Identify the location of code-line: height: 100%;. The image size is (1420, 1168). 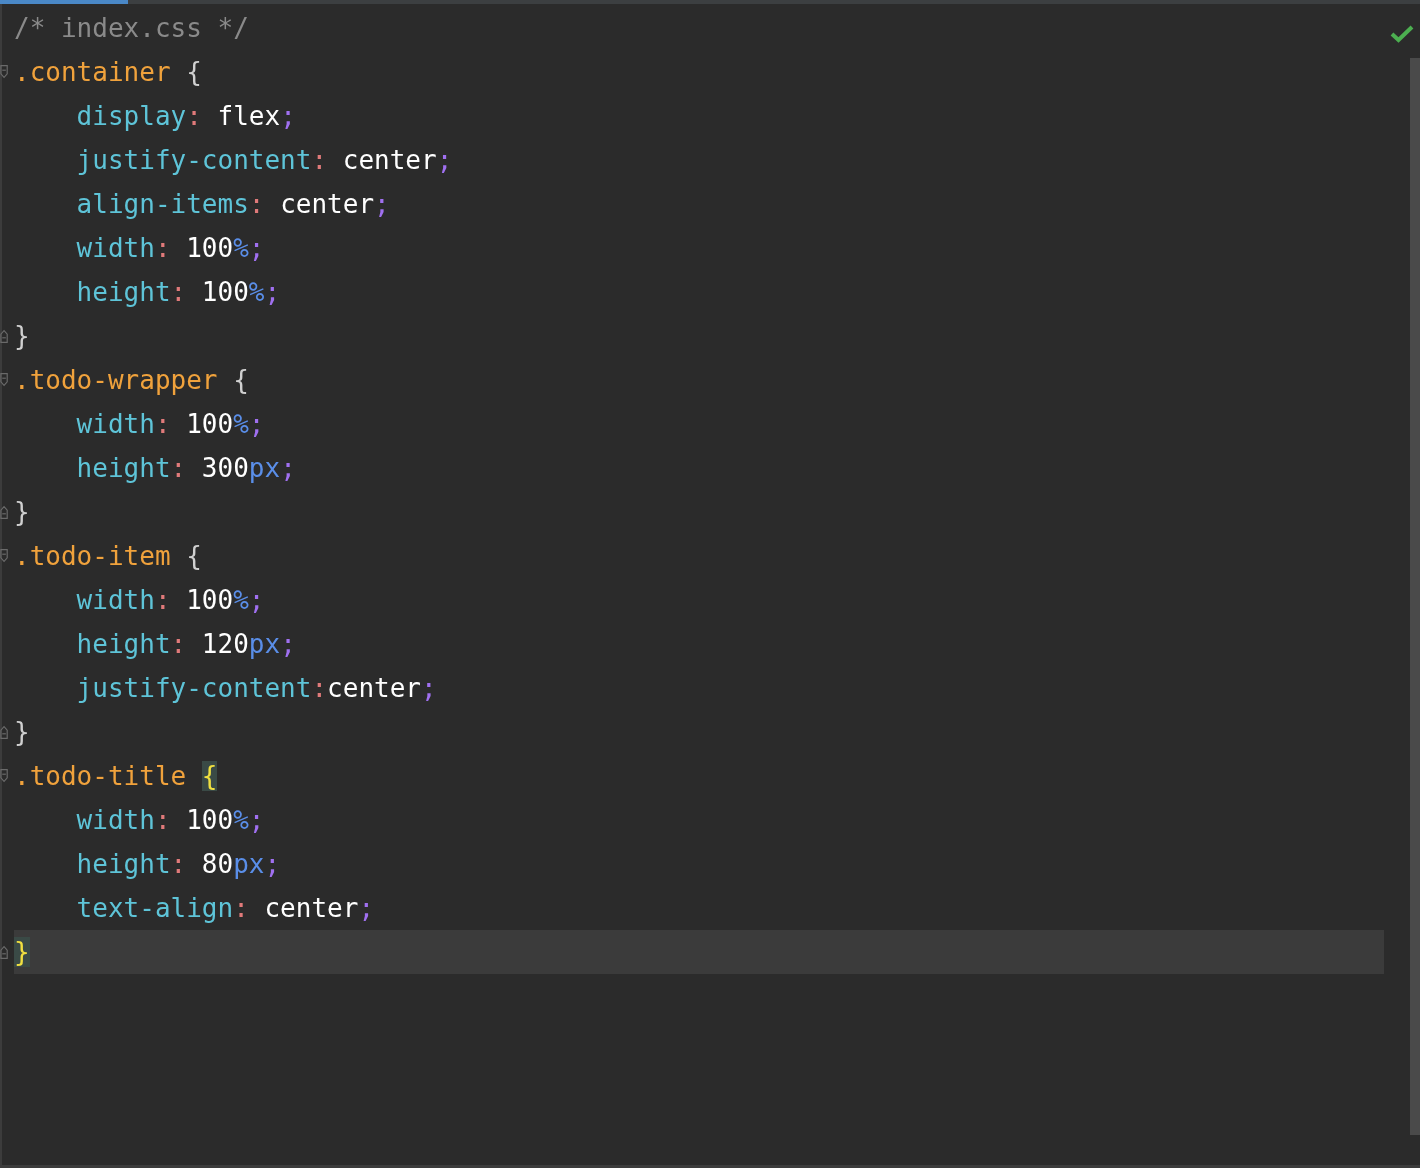
(178, 292).